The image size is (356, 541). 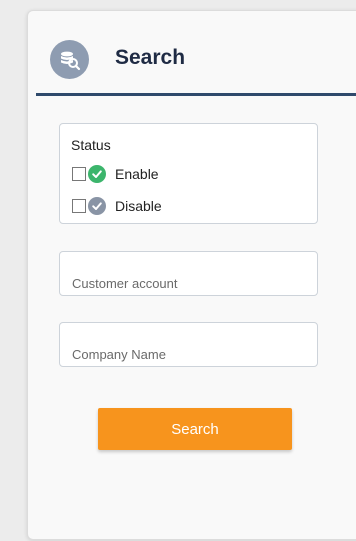 I want to click on page-title: Search, so click(x=150, y=57).